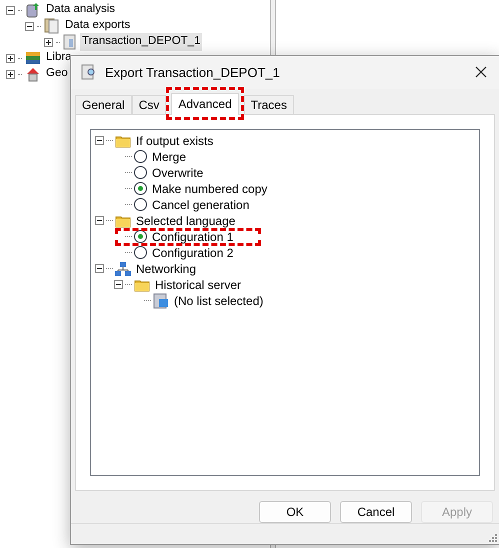 The height and width of the screenshot is (548, 499). Describe the element at coordinates (89, 72) in the screenshot. I see `export-icon` at that location.